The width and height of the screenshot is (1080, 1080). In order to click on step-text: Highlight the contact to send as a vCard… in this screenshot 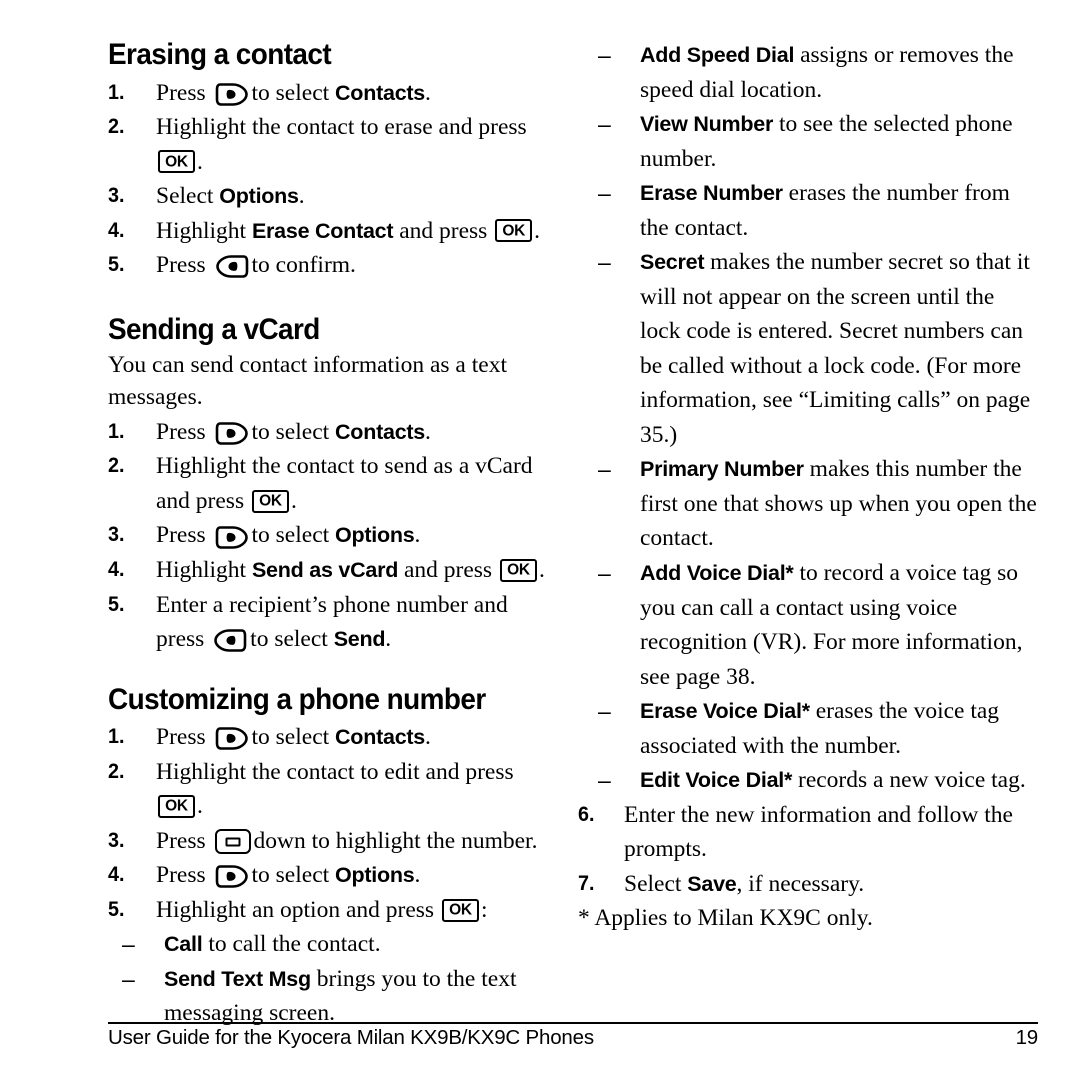, I will do `click(344, 483)`.